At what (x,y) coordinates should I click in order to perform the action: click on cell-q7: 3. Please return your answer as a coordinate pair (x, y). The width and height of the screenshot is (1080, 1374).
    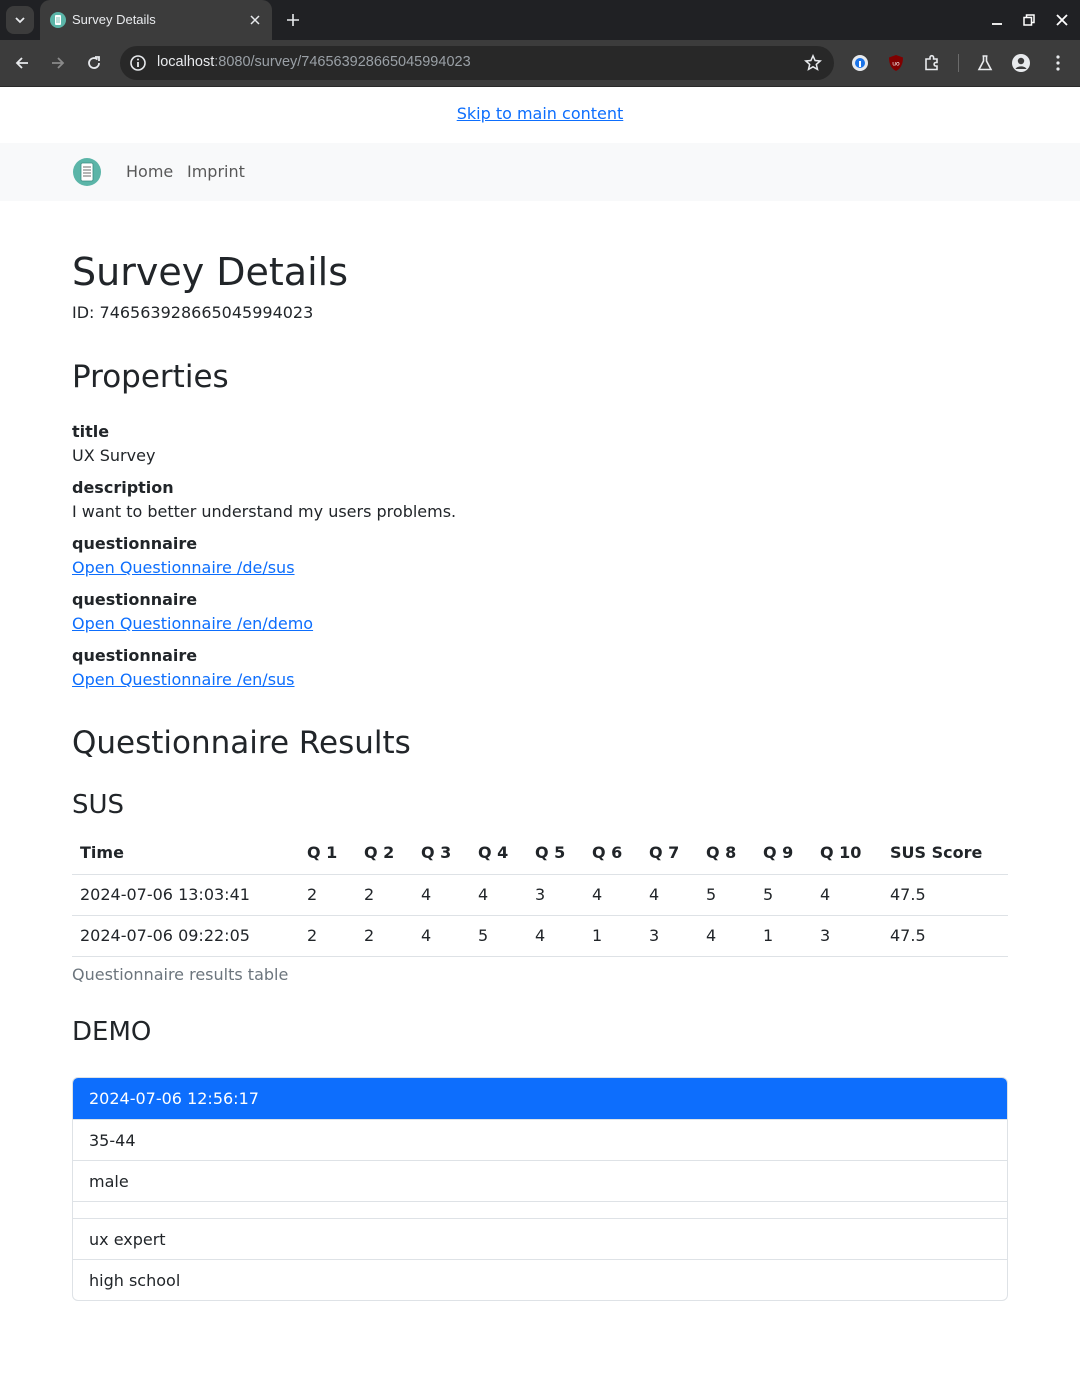
    Looking at the image, I should click on (669, 936).